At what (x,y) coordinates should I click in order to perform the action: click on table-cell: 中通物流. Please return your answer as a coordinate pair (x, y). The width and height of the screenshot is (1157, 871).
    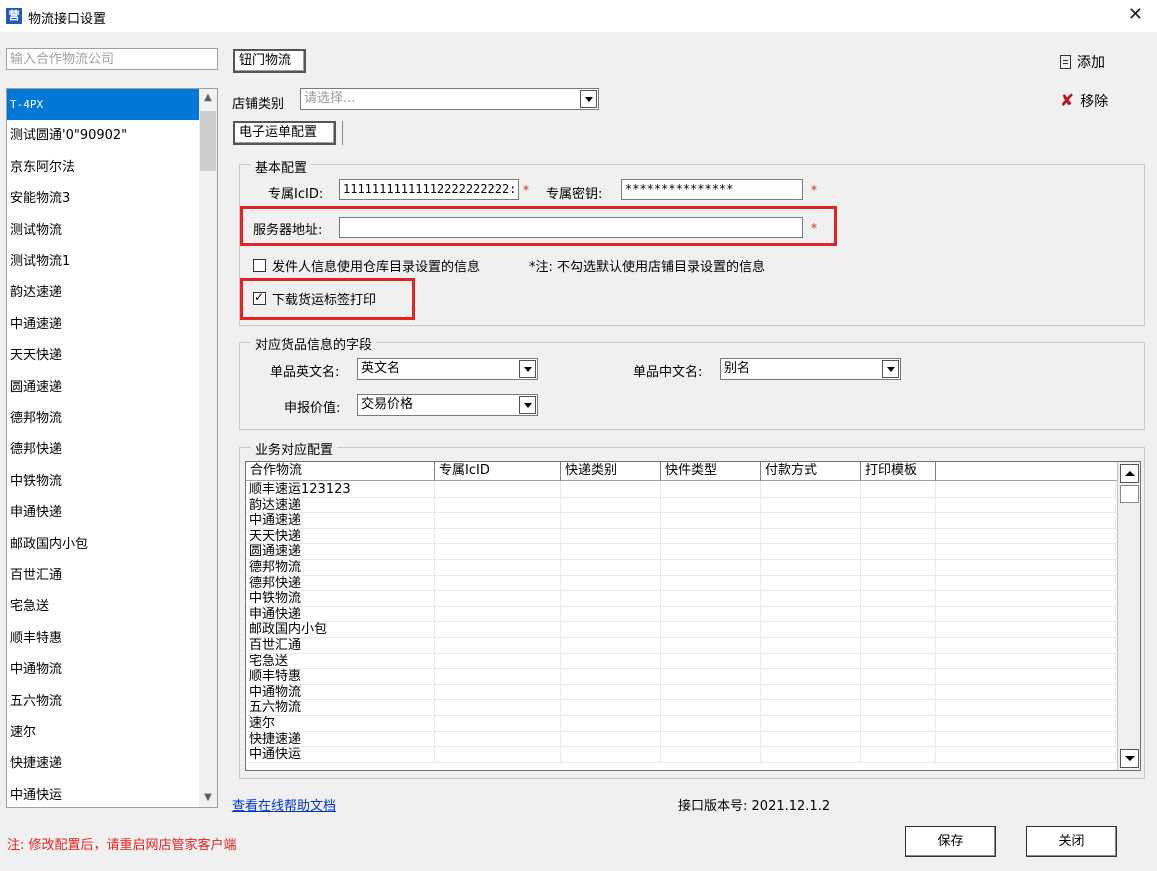
    Looking at the image, I should click on (340, 692).